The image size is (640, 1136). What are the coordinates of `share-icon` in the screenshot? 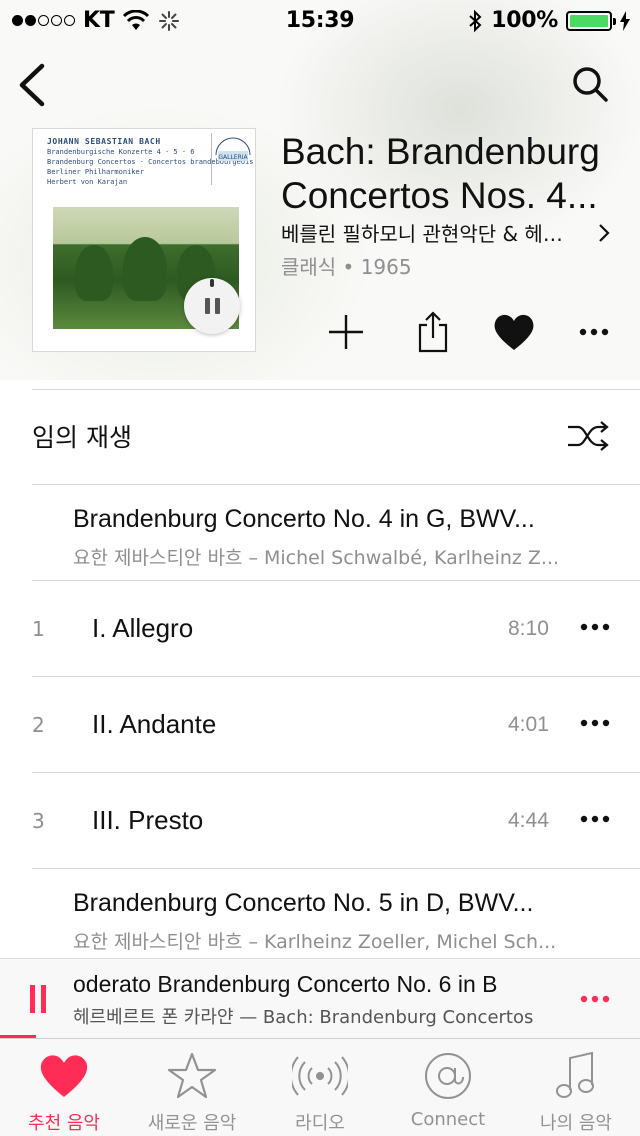 It's located at (433, 332).